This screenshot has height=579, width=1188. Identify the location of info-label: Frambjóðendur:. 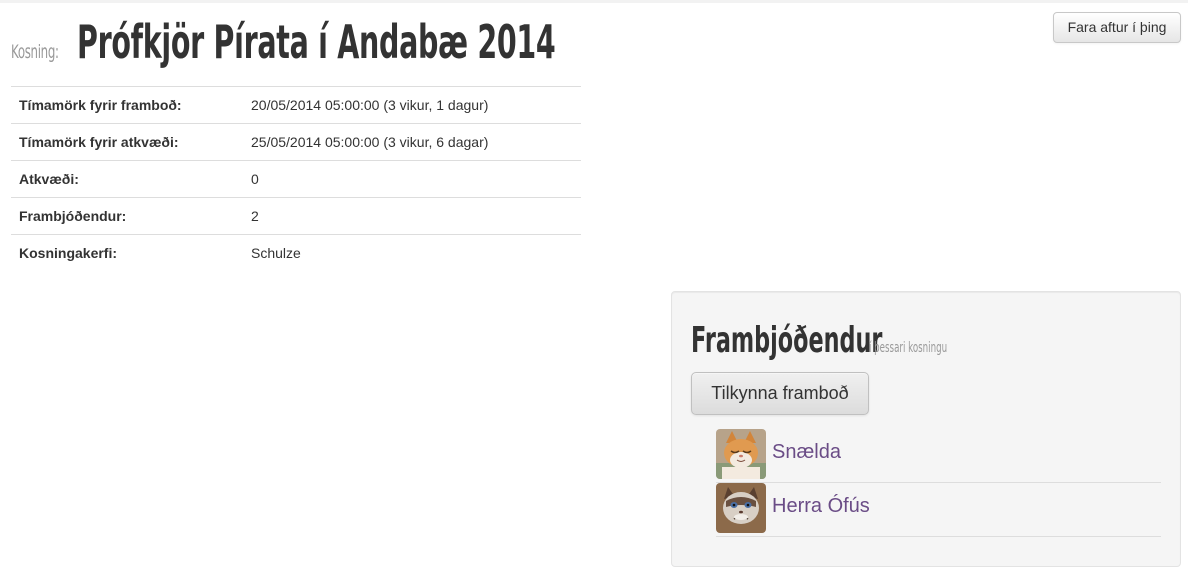
(73, 216).